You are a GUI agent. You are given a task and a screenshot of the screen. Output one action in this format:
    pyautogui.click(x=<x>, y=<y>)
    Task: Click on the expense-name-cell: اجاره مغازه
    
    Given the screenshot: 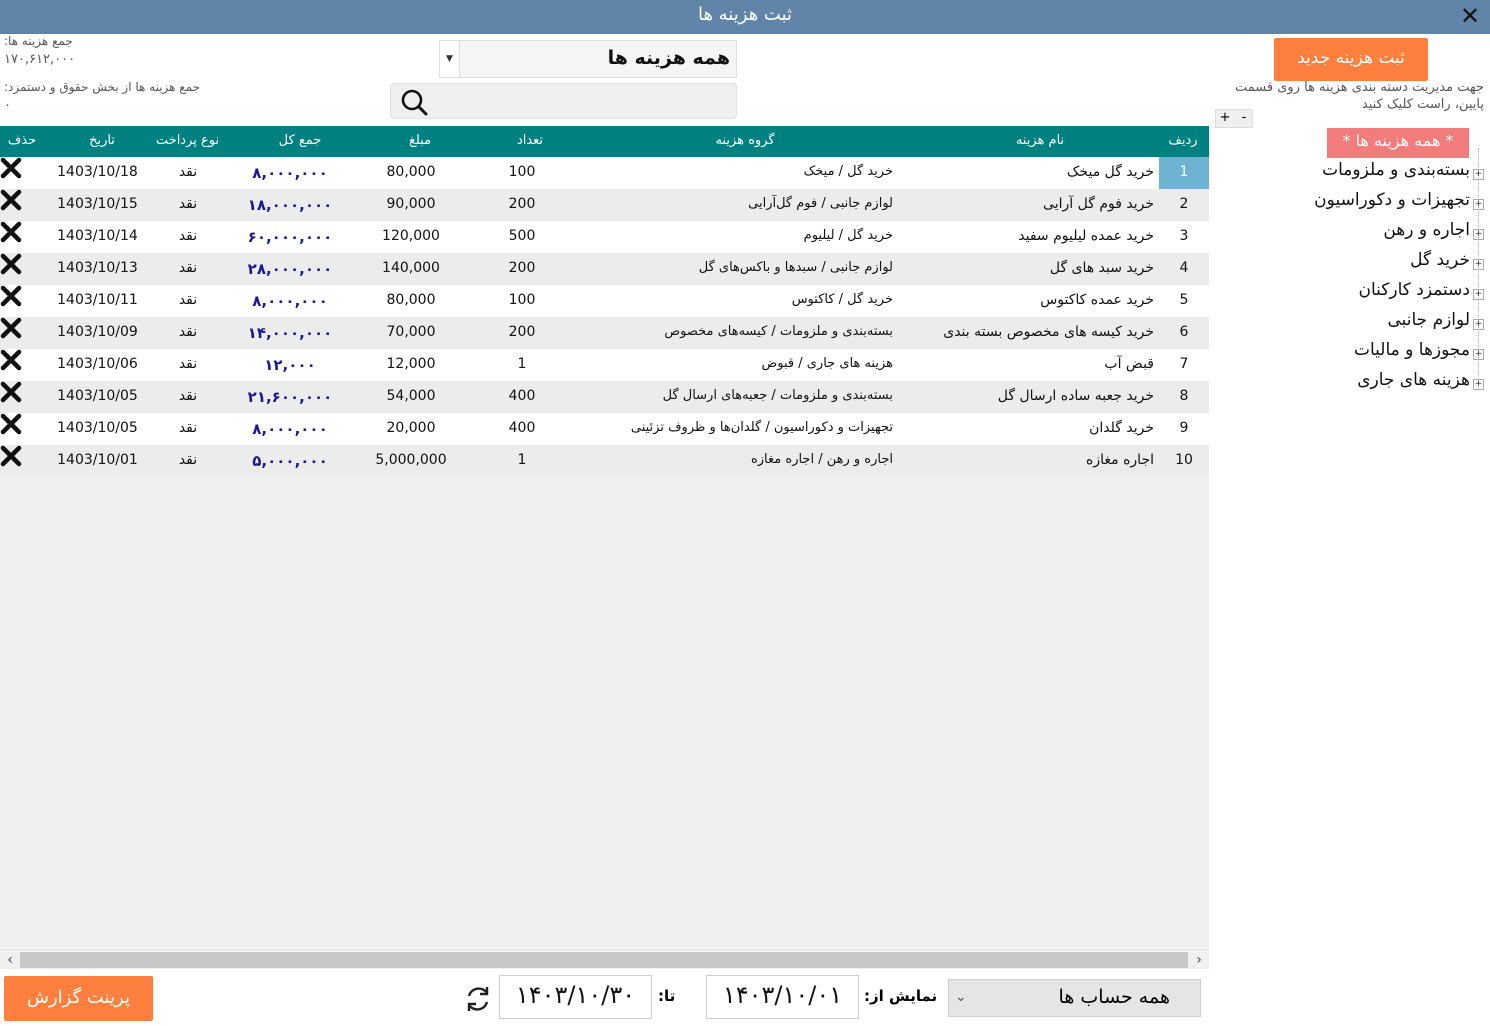 What is the action you would take?
    pyautogui.click(x=1120, y=460)
    